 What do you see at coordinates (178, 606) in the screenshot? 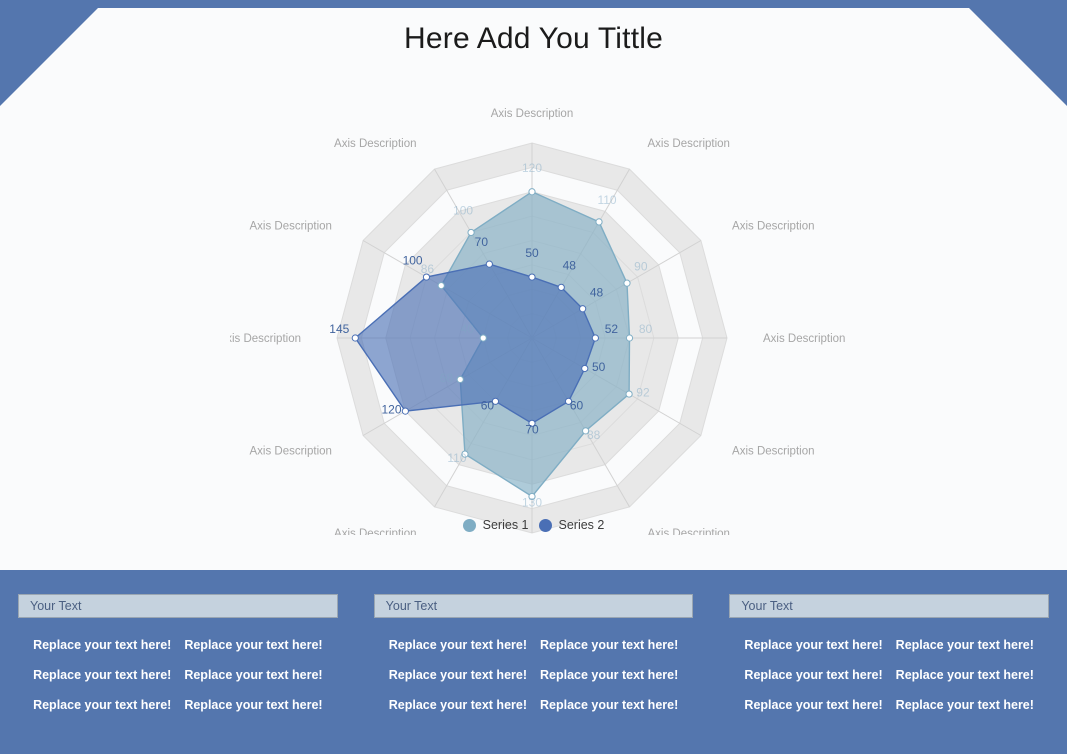
I see `text-input-1: Your Text` at bounding box center [178, 606].